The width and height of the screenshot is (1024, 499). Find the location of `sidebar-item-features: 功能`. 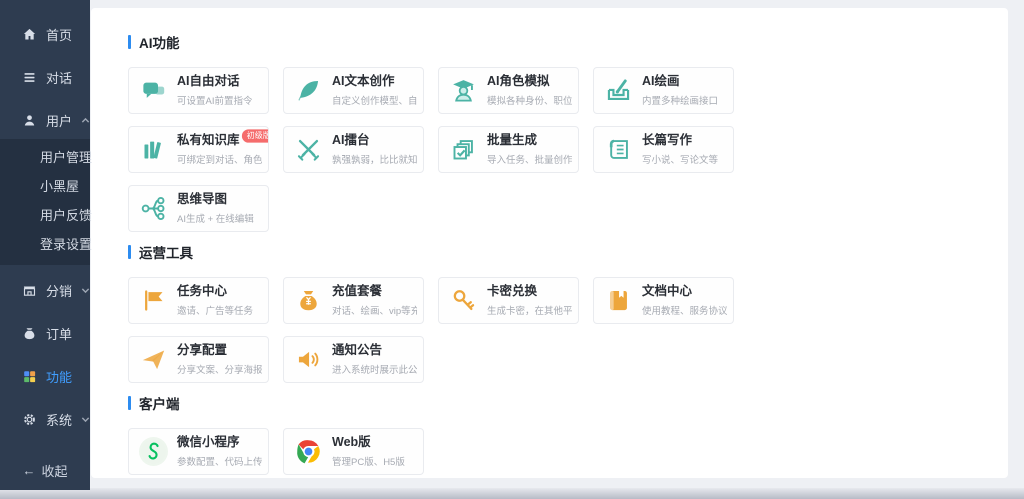

sidebar-item-features: 功能 is located at coordinates (45, 376).